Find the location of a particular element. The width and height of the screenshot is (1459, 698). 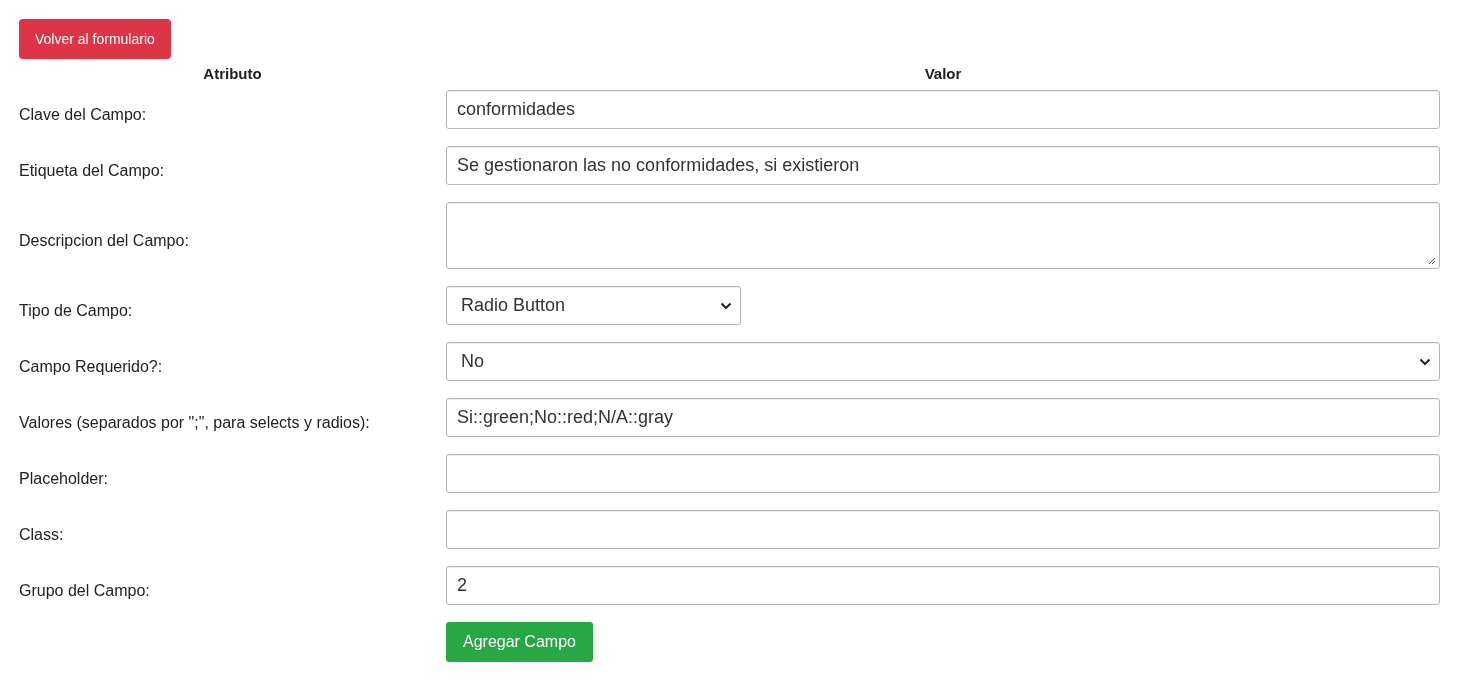

field-label: Descripcion del Campo: is located at coordinates (104, 241).